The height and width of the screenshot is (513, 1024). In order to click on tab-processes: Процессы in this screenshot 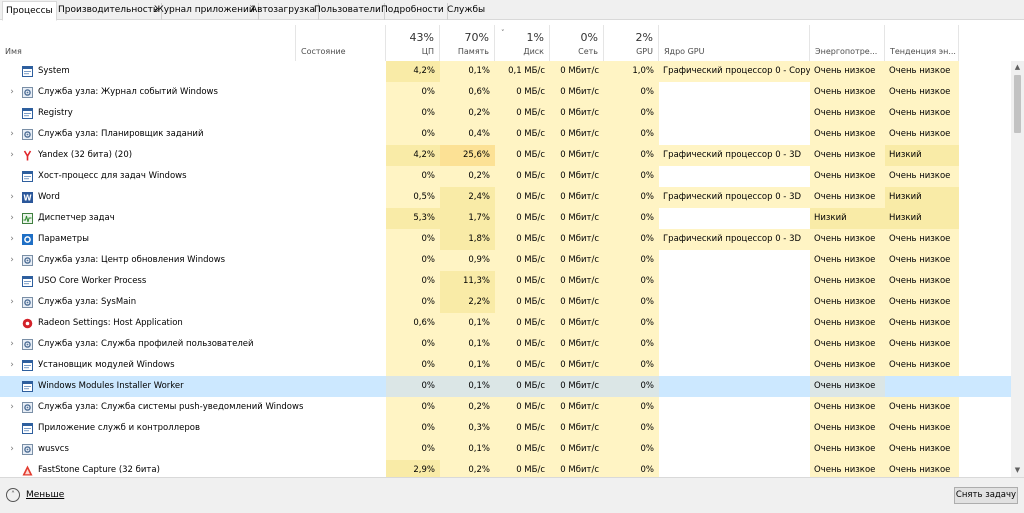, I will do `click(29, 11)`.